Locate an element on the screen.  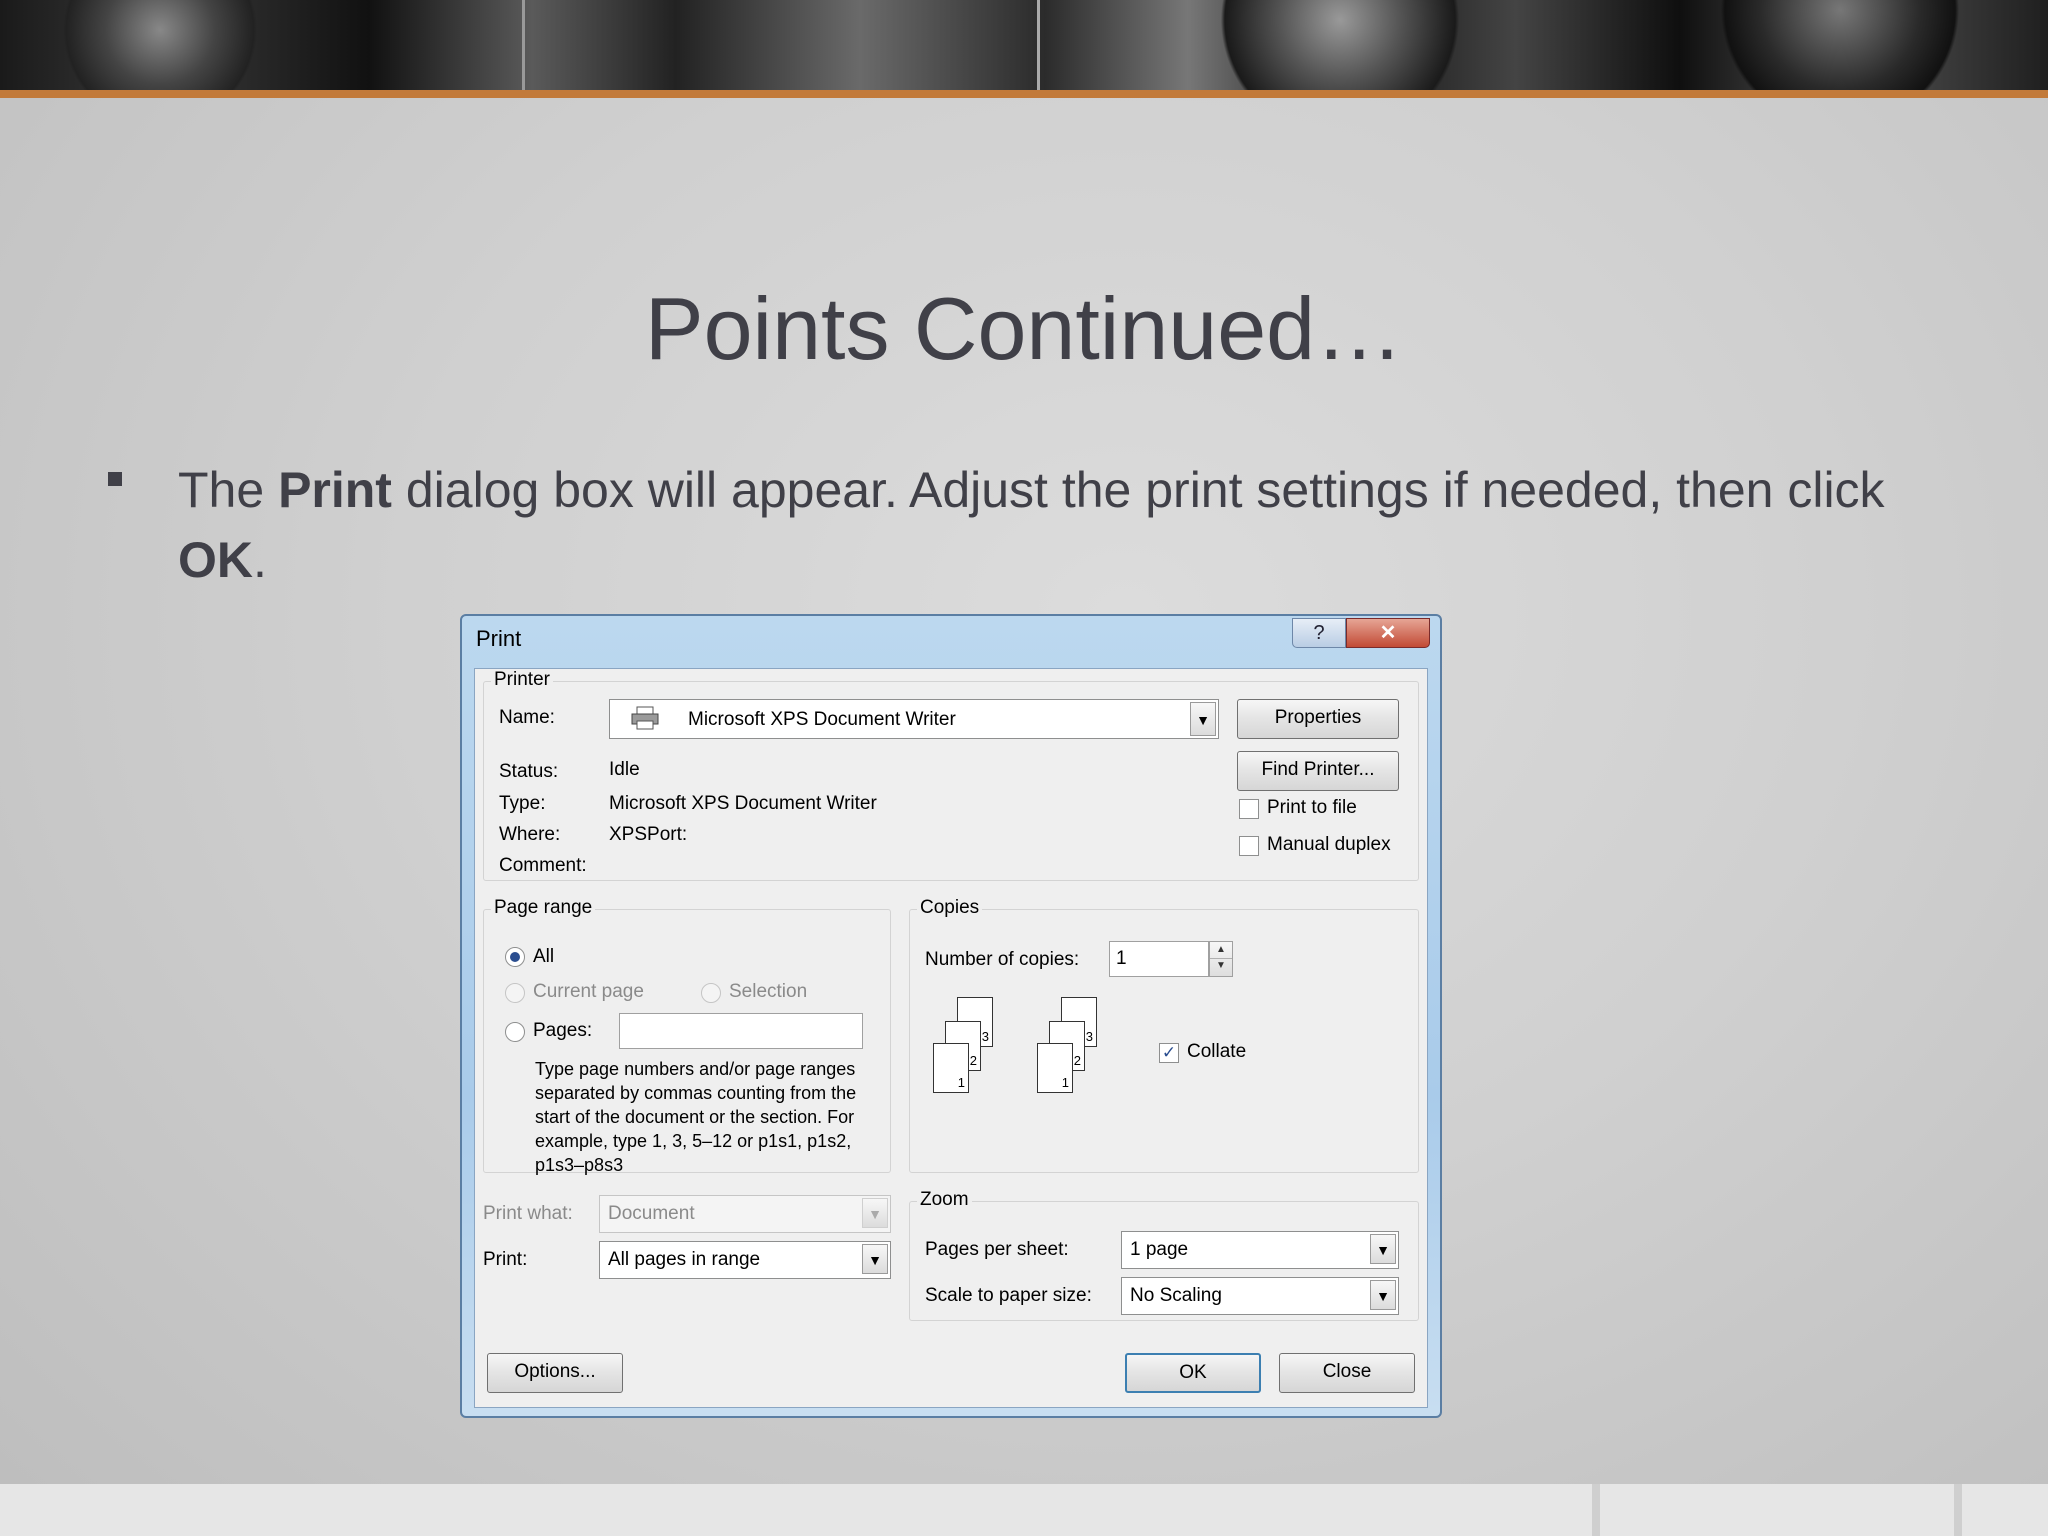
radio-selected-dot is located at coordinates (515, 957).